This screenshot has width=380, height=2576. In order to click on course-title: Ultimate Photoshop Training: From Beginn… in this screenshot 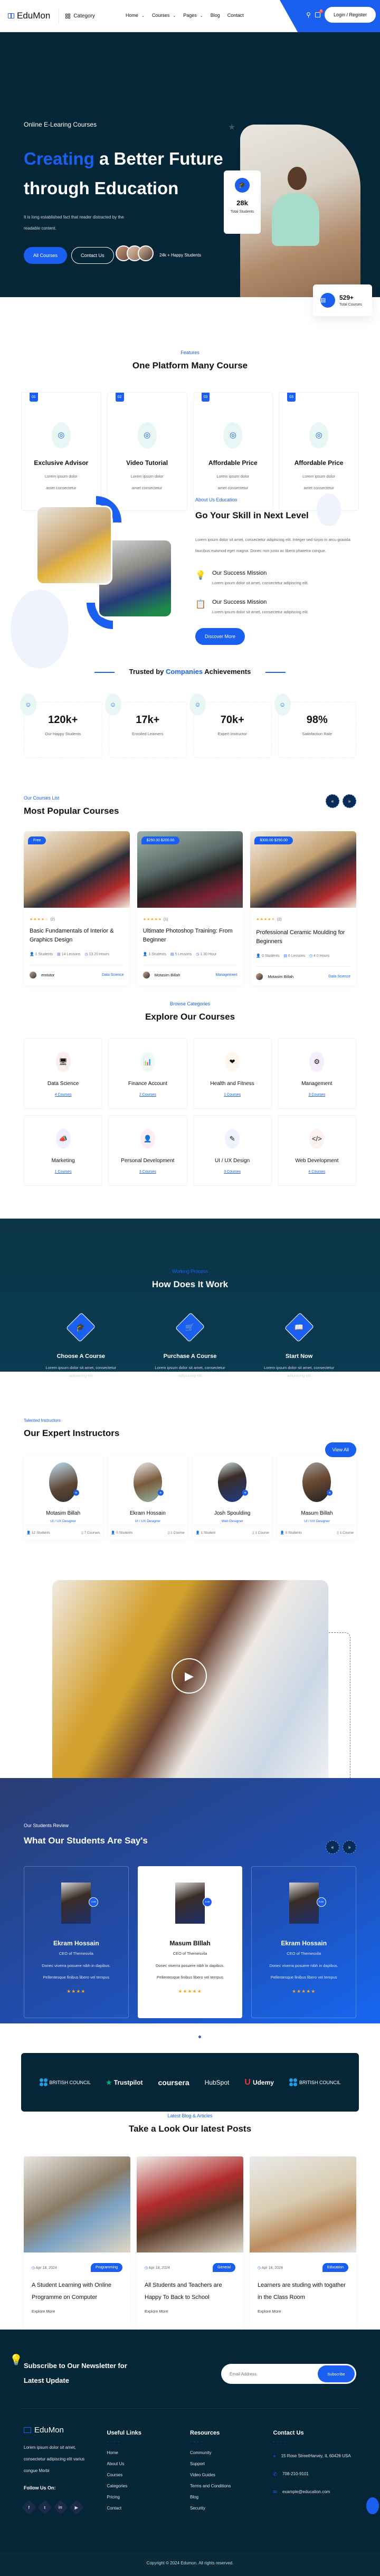, I will do `click(190, 936)`.